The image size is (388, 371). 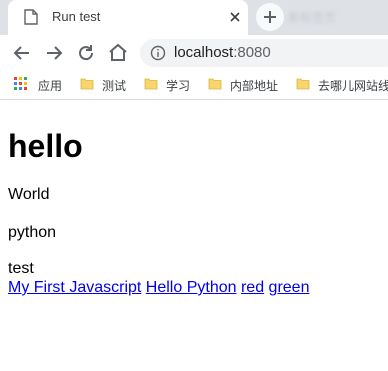 I want to click on bookmark-label: 应用, so click(x=50, y=86).